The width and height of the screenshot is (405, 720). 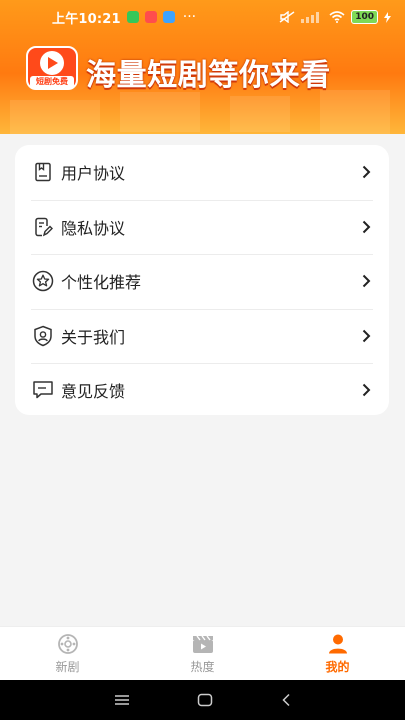 What do you see at coordinates (202, 227) in the screenshot?
I see `menu-item-privacy-agreement: 隐私协议` at bounding box center [202, 227].